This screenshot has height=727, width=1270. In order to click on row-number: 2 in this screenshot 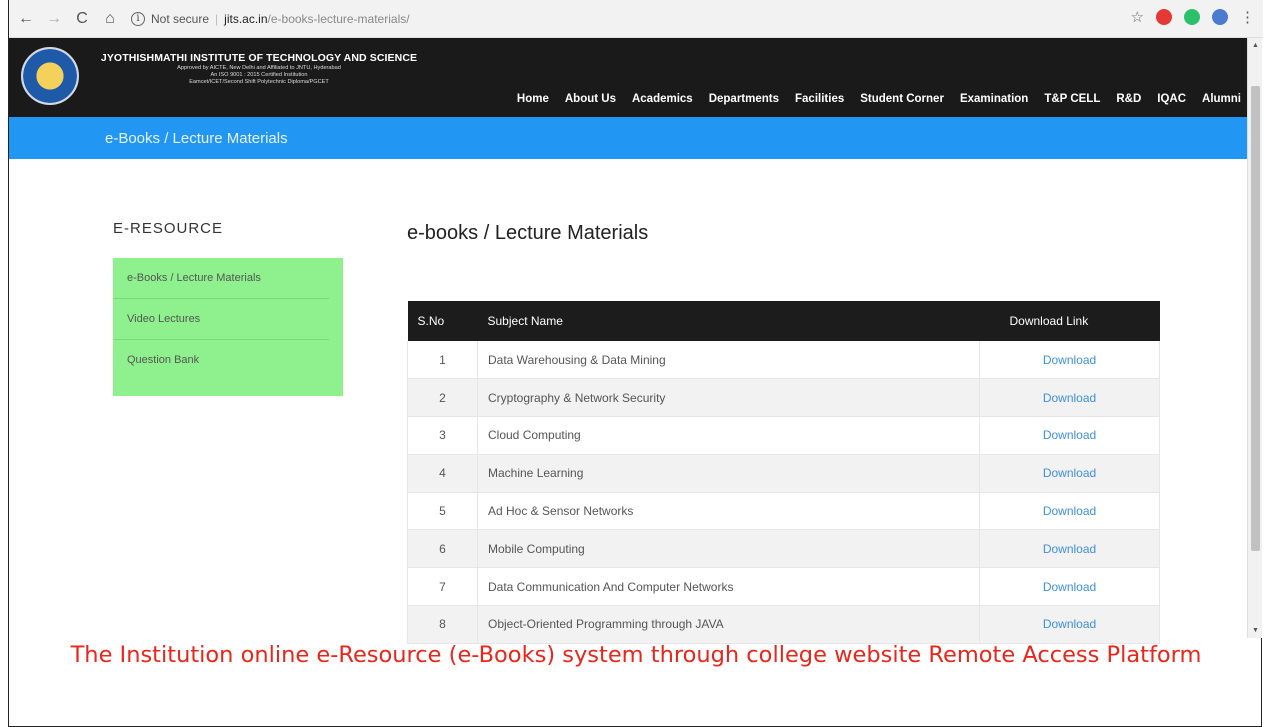, I will do `click(442, 398)`.